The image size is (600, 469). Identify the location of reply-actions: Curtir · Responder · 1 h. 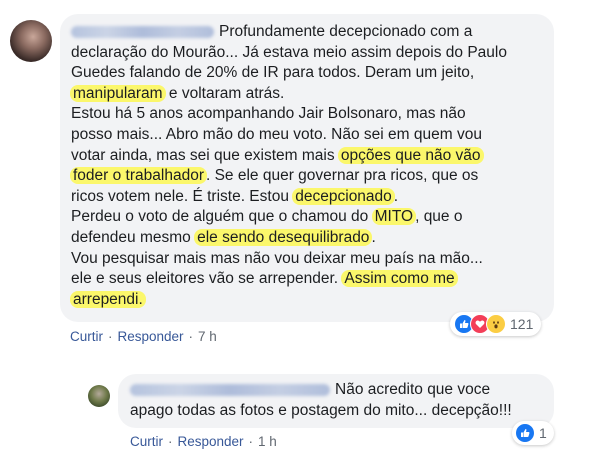
(203, 441).